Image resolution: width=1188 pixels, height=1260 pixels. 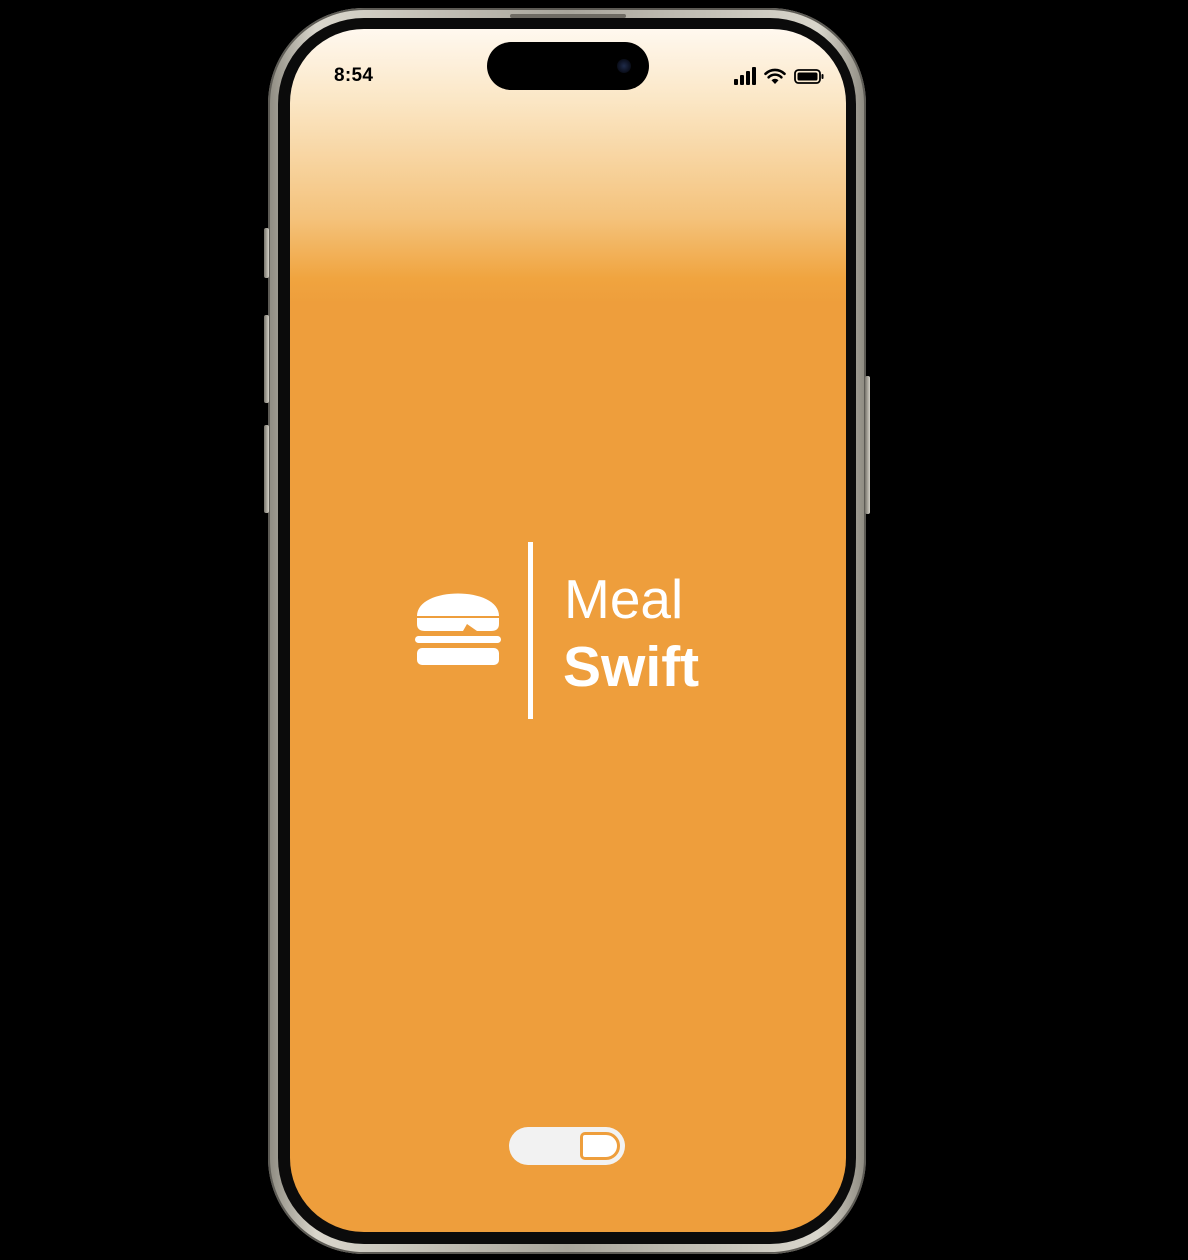 What do you see at coordinates (624, 599) in the screenshot?
I see `logo-text-meal: Meal` at bounding box center [624, 599].